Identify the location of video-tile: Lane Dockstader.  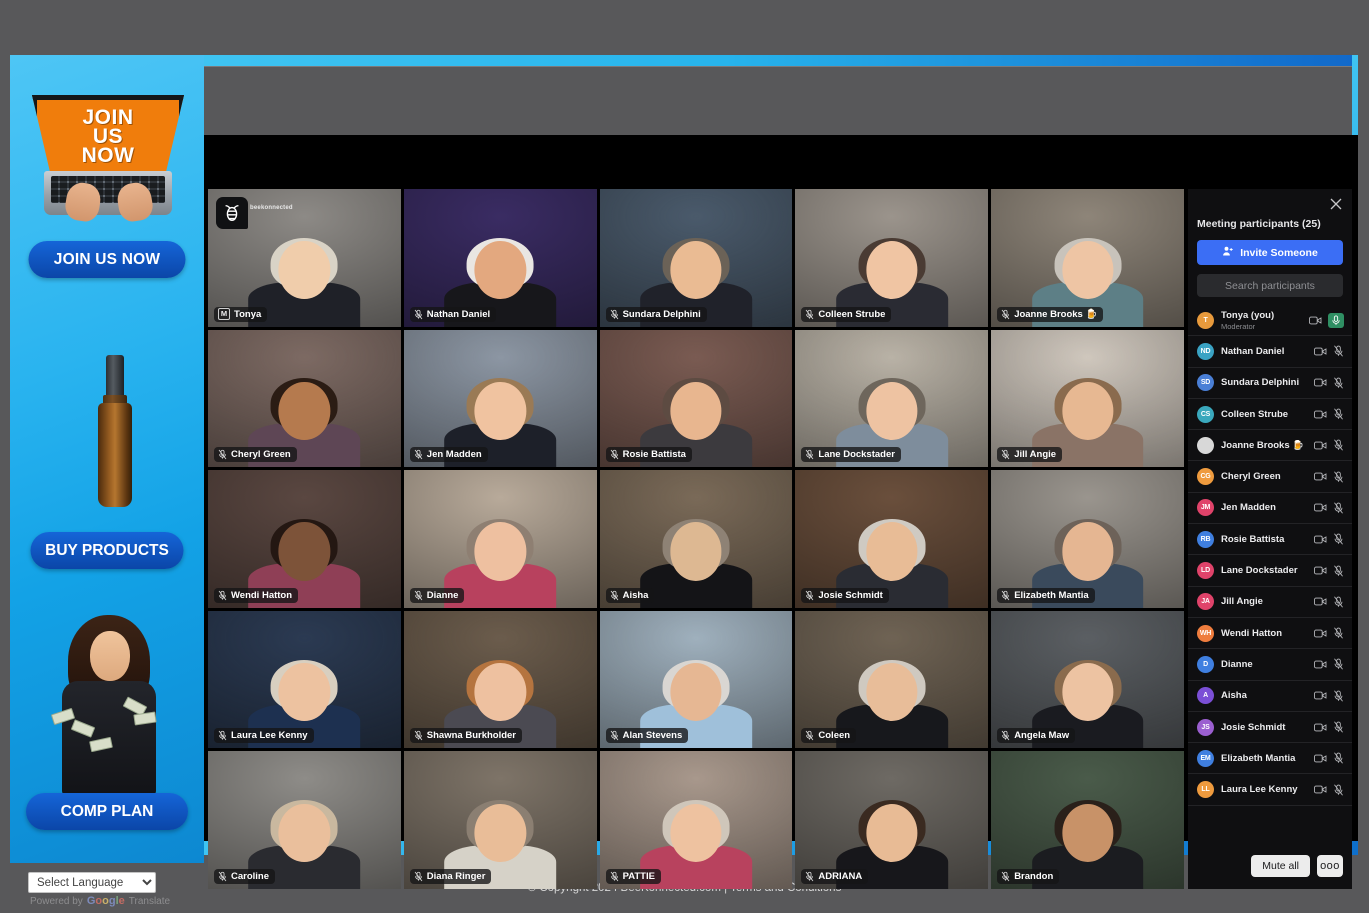
(892, 398).